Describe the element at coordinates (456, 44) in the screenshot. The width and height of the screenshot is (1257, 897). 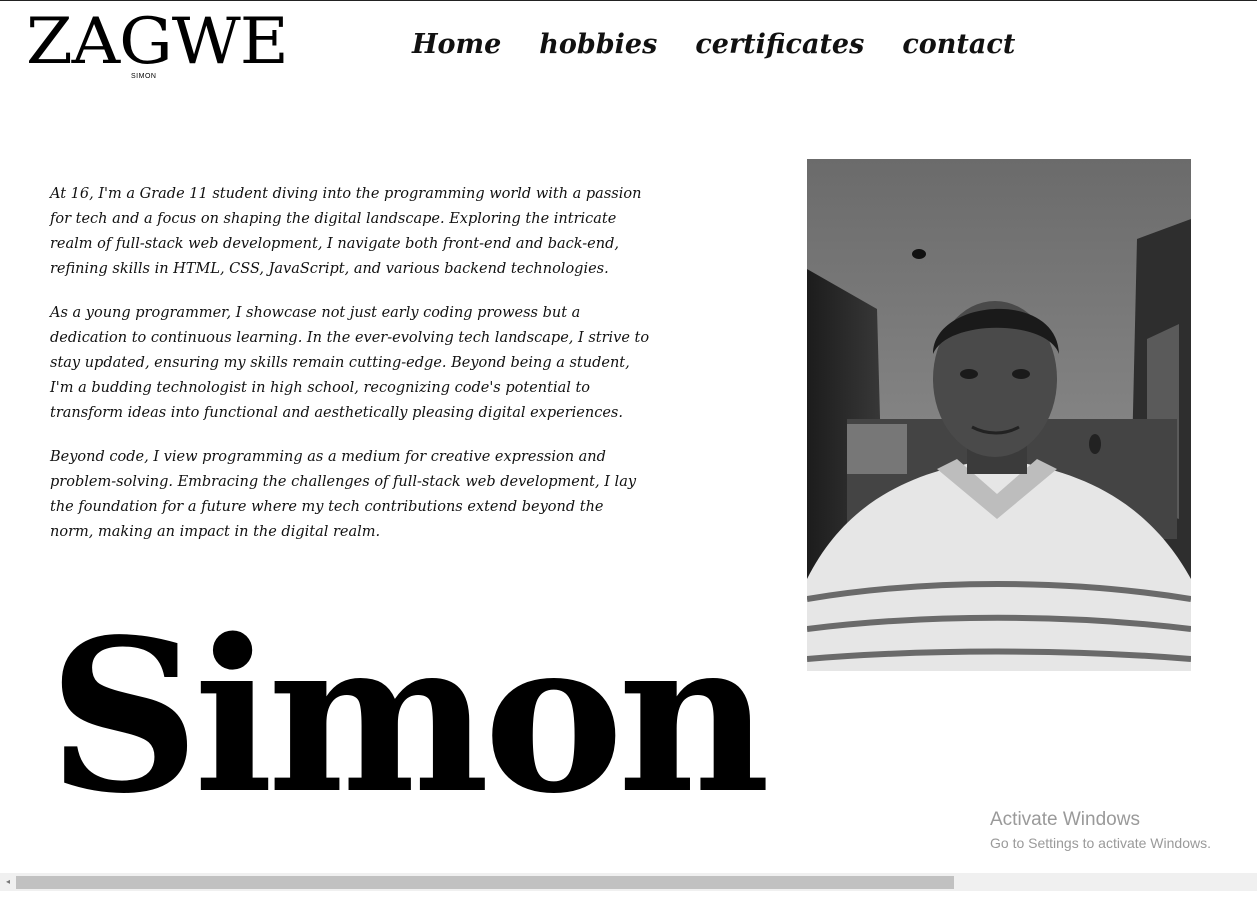
I see `nav-home-link: Home` at that location.